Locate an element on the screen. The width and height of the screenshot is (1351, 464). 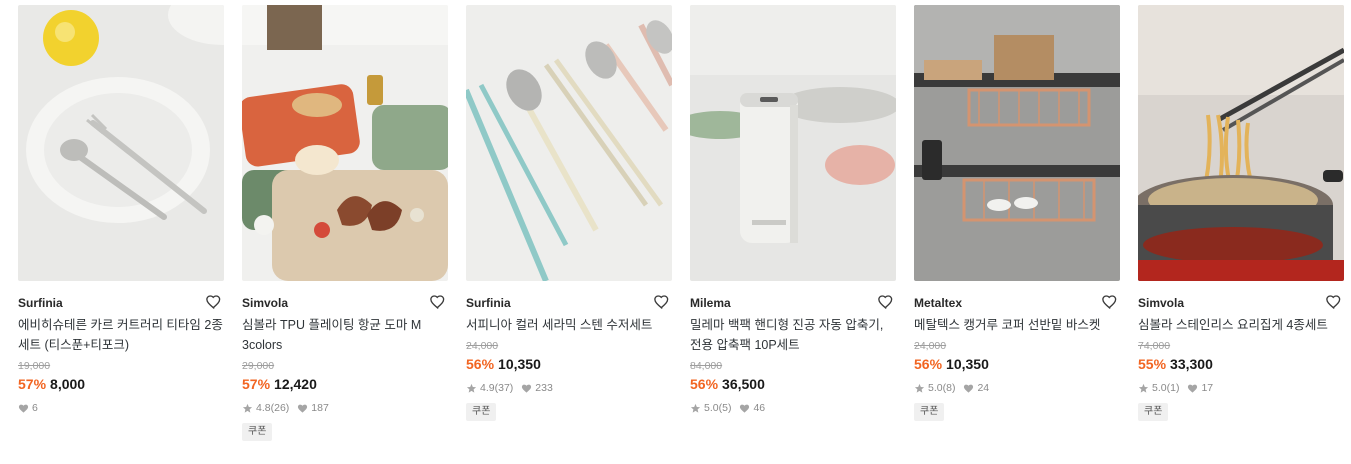
price-row: 55% 33,300 is located at coordinates (1241, 364).